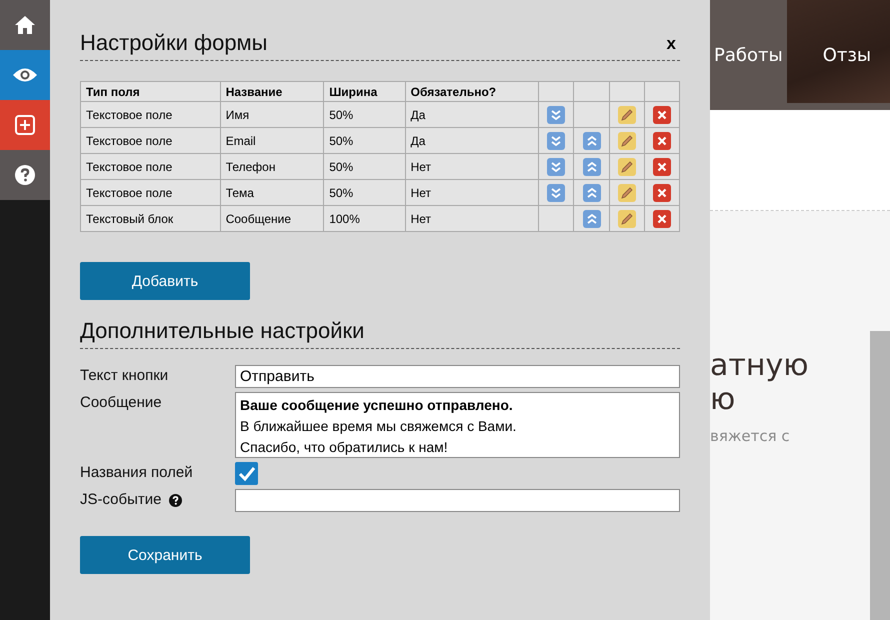 Image resolution: width=890 pixels, height=620 pixels. I want to click on column-header: Тип поля, so click(150, 92).